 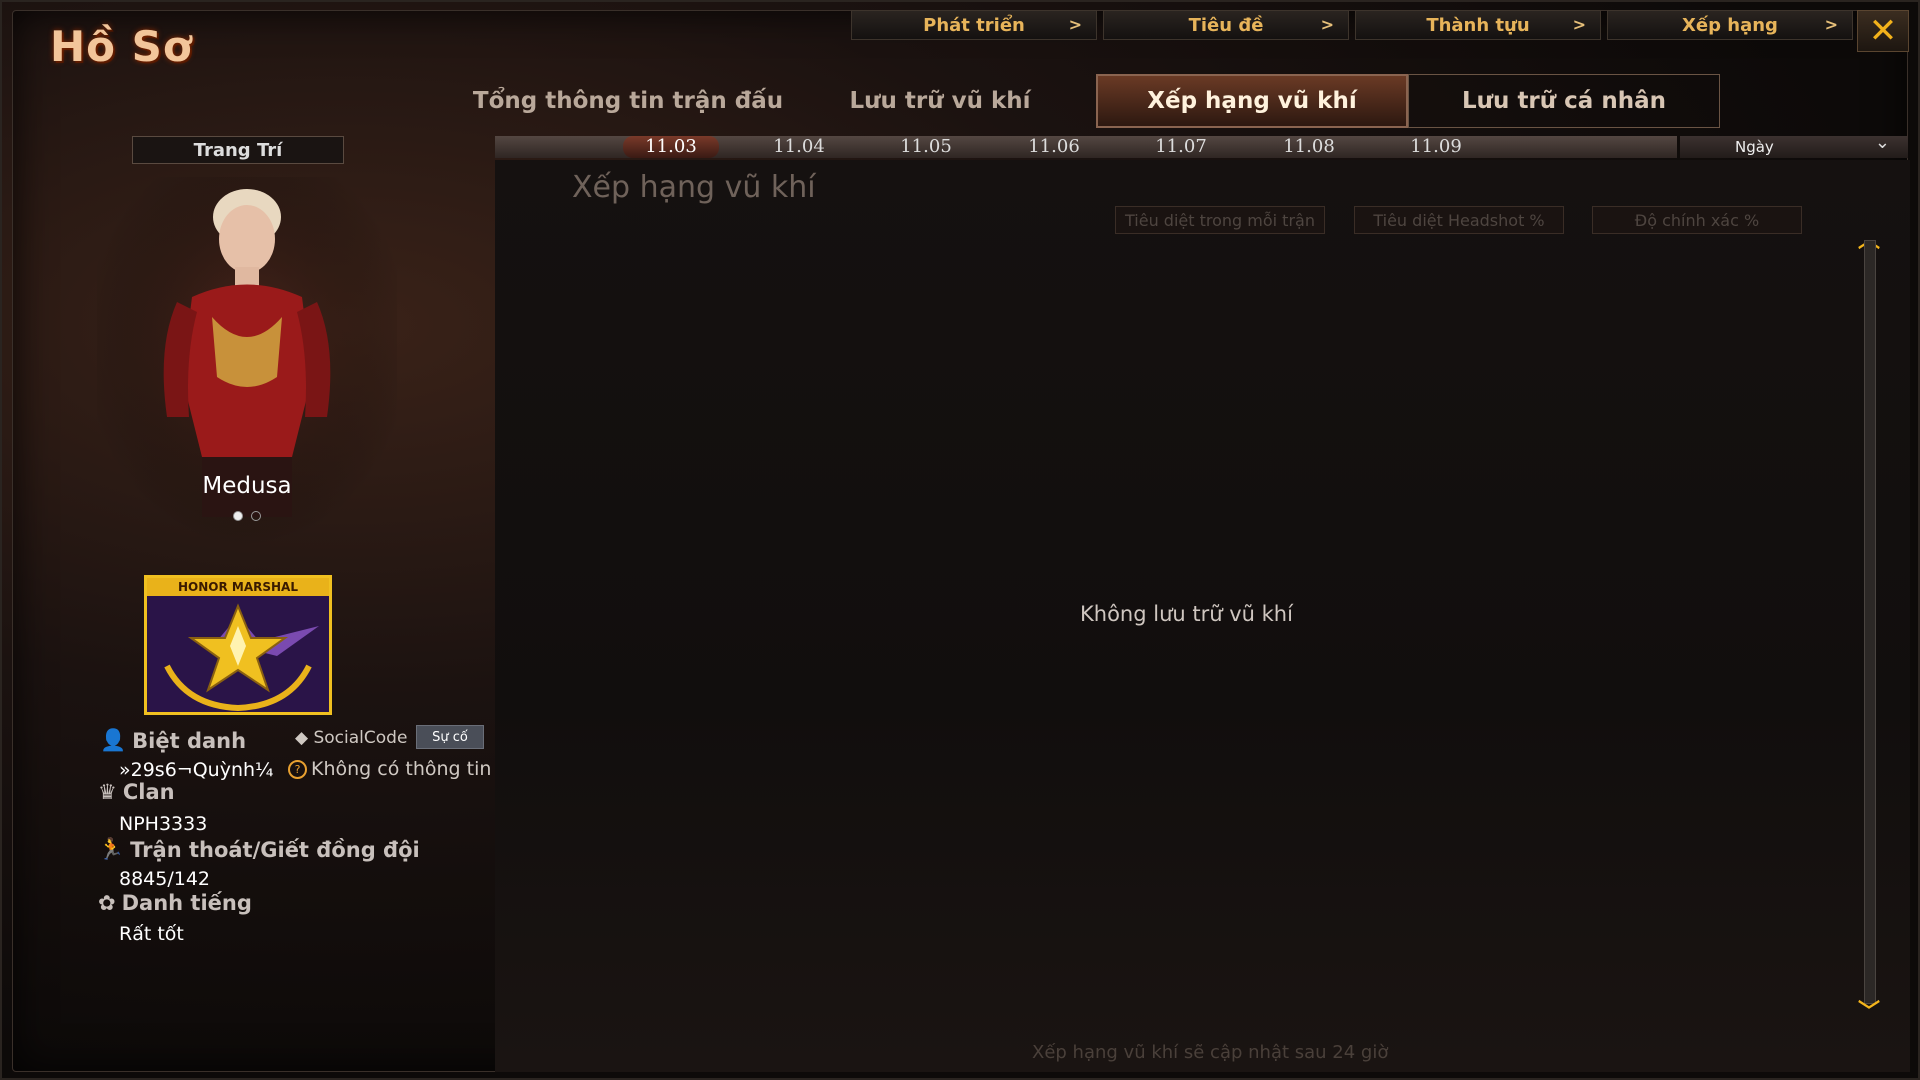 I want to click on carousel-dots, so click(x=247, y=516).